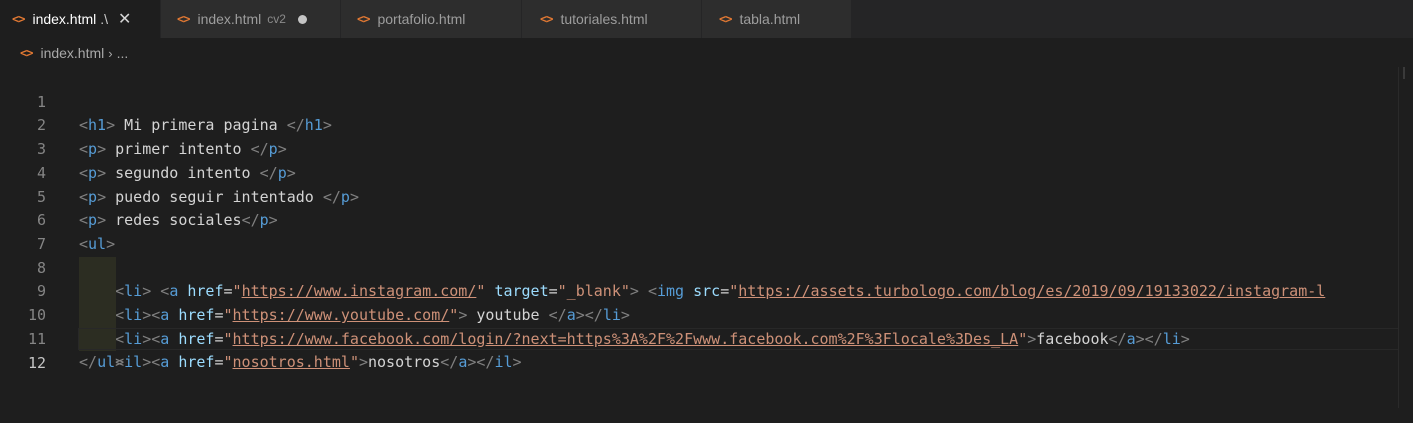 This screenshot has width=1413, height=423. I want to click on attribute-name: href, so click(196, 362).